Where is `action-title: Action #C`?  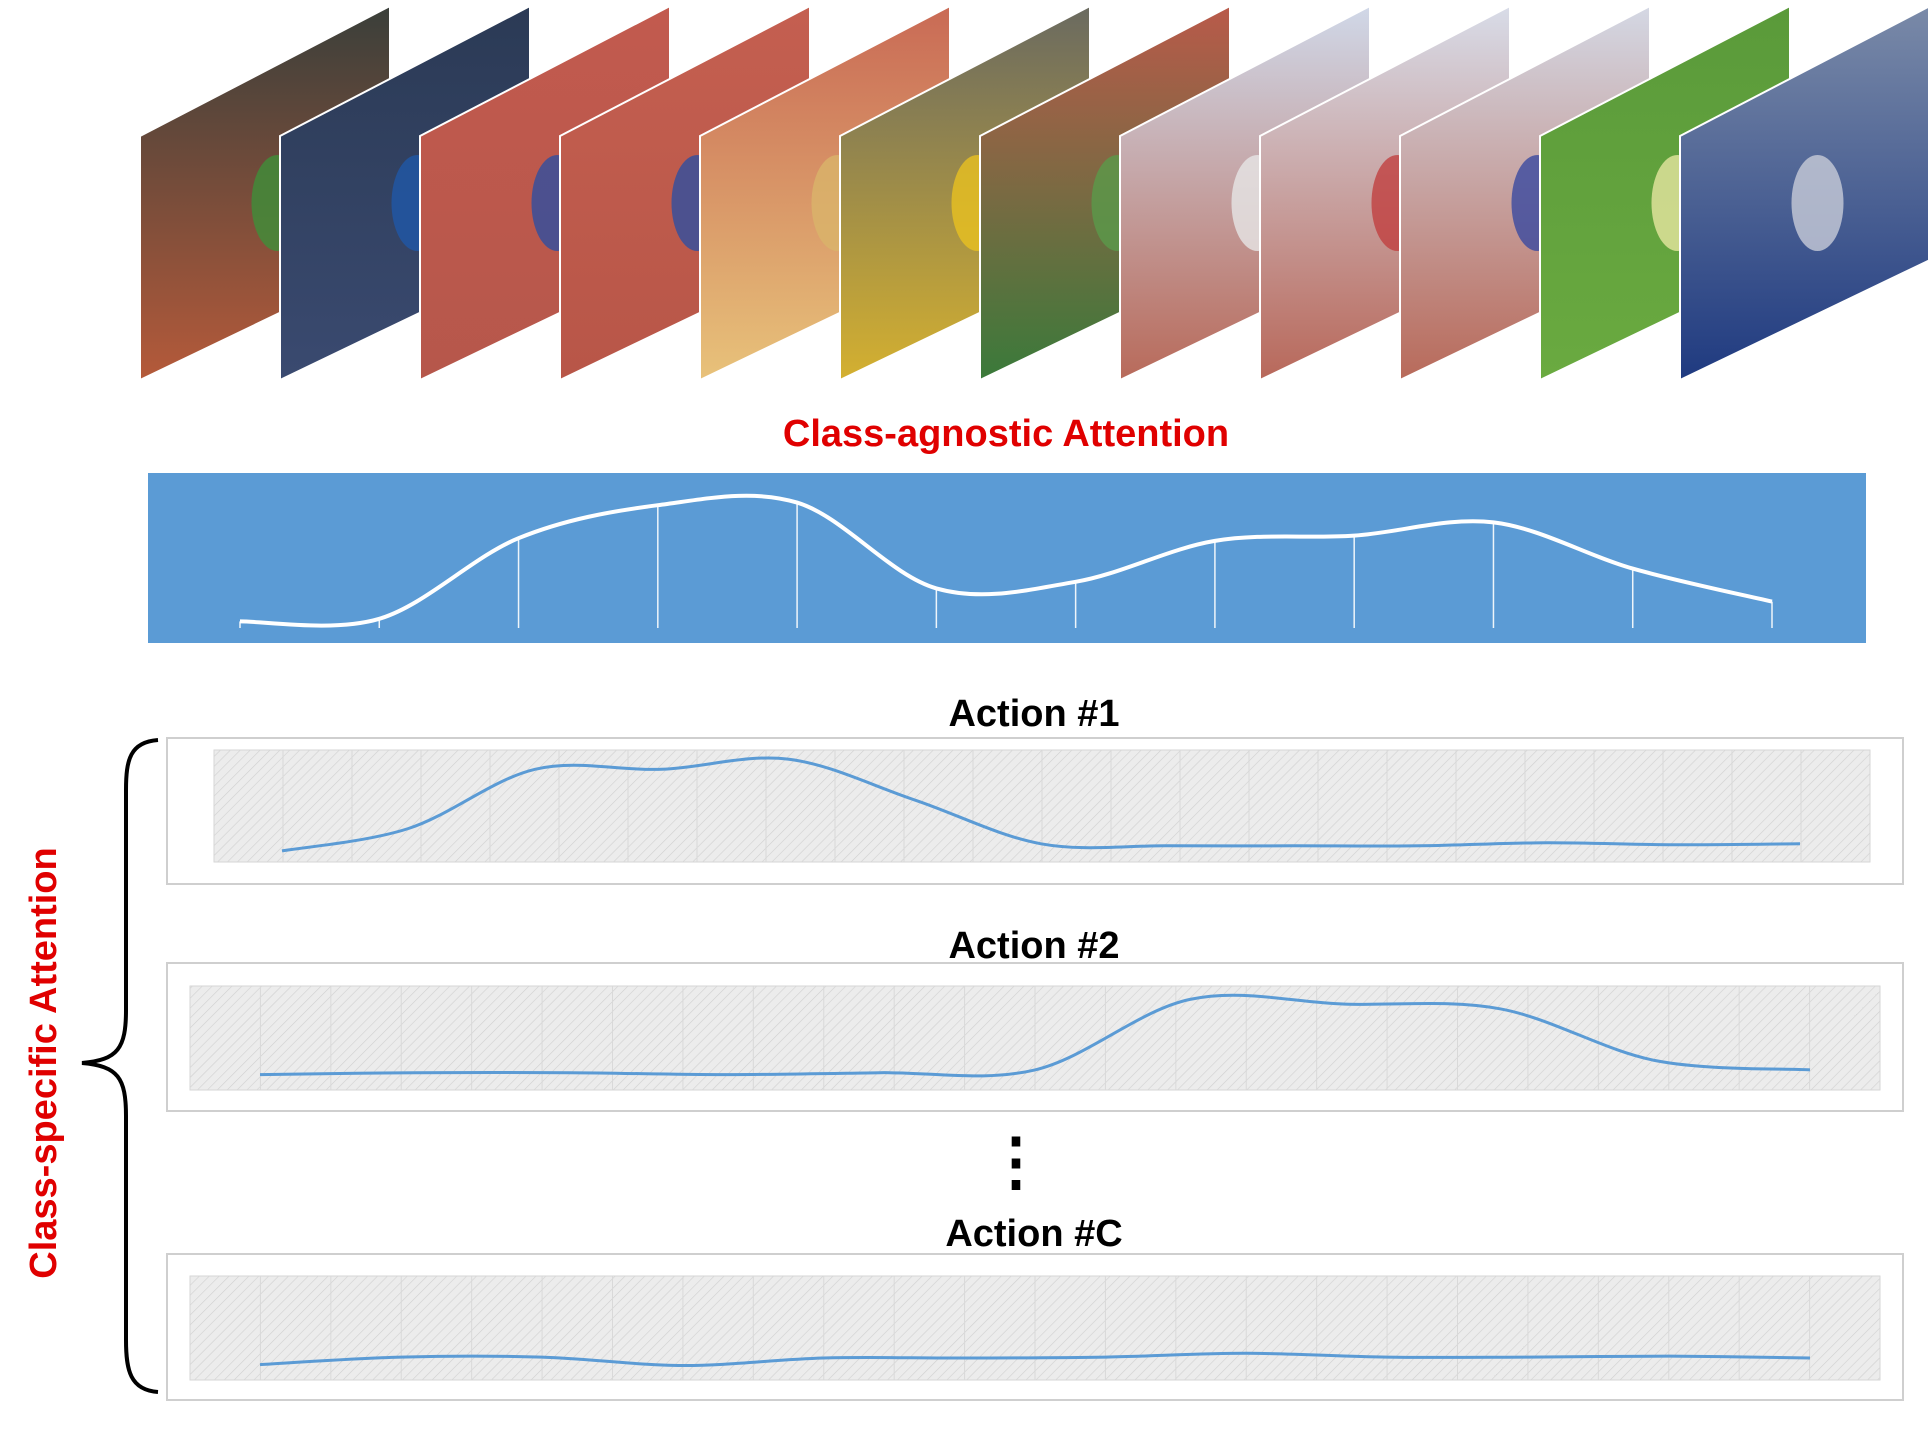
action-title: Action #C is located at coordinates (1033, 1234).